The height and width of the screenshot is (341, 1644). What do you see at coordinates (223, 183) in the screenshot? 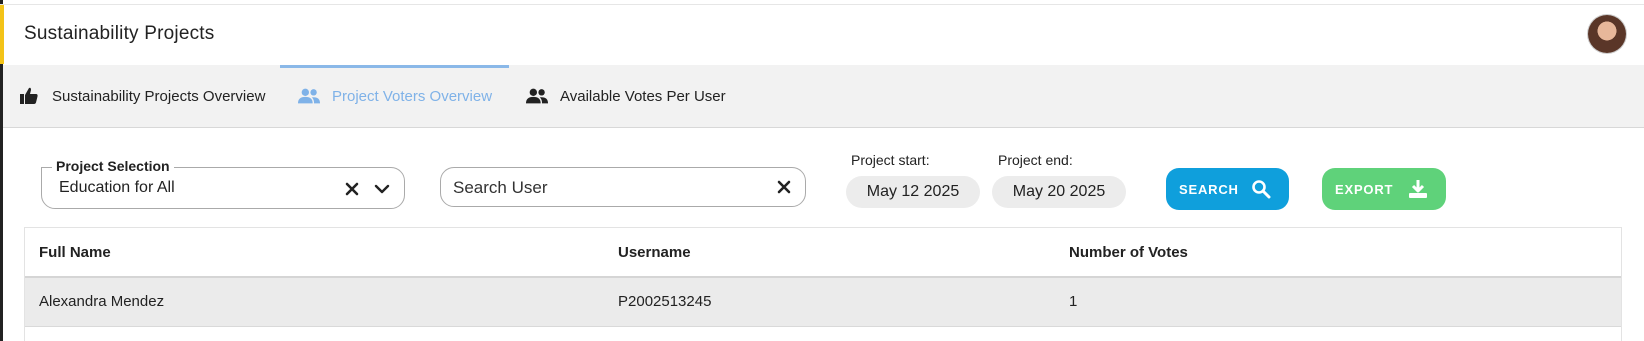
I see `project-selection-dropdown: Project Selection Education for All` at bounding box center [223, 183].